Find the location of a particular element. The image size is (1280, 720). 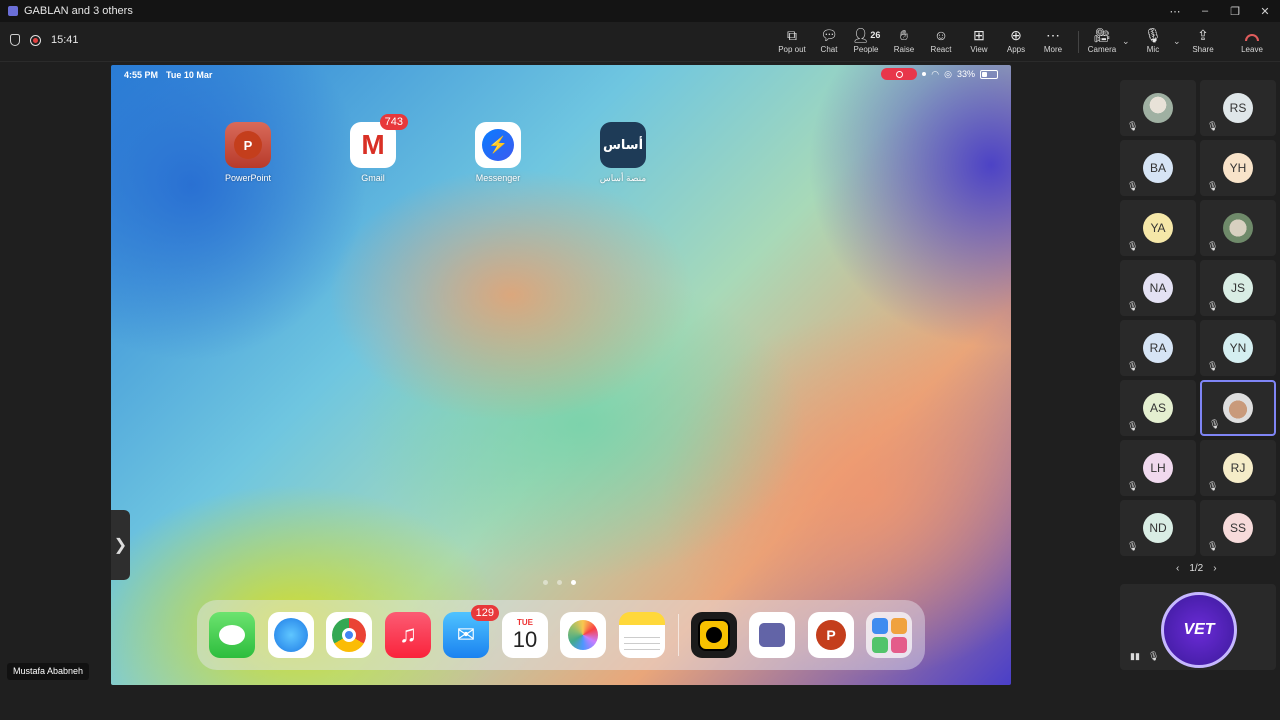

people-button: 👤︎ 26 People is located at coordinates (866, 42).